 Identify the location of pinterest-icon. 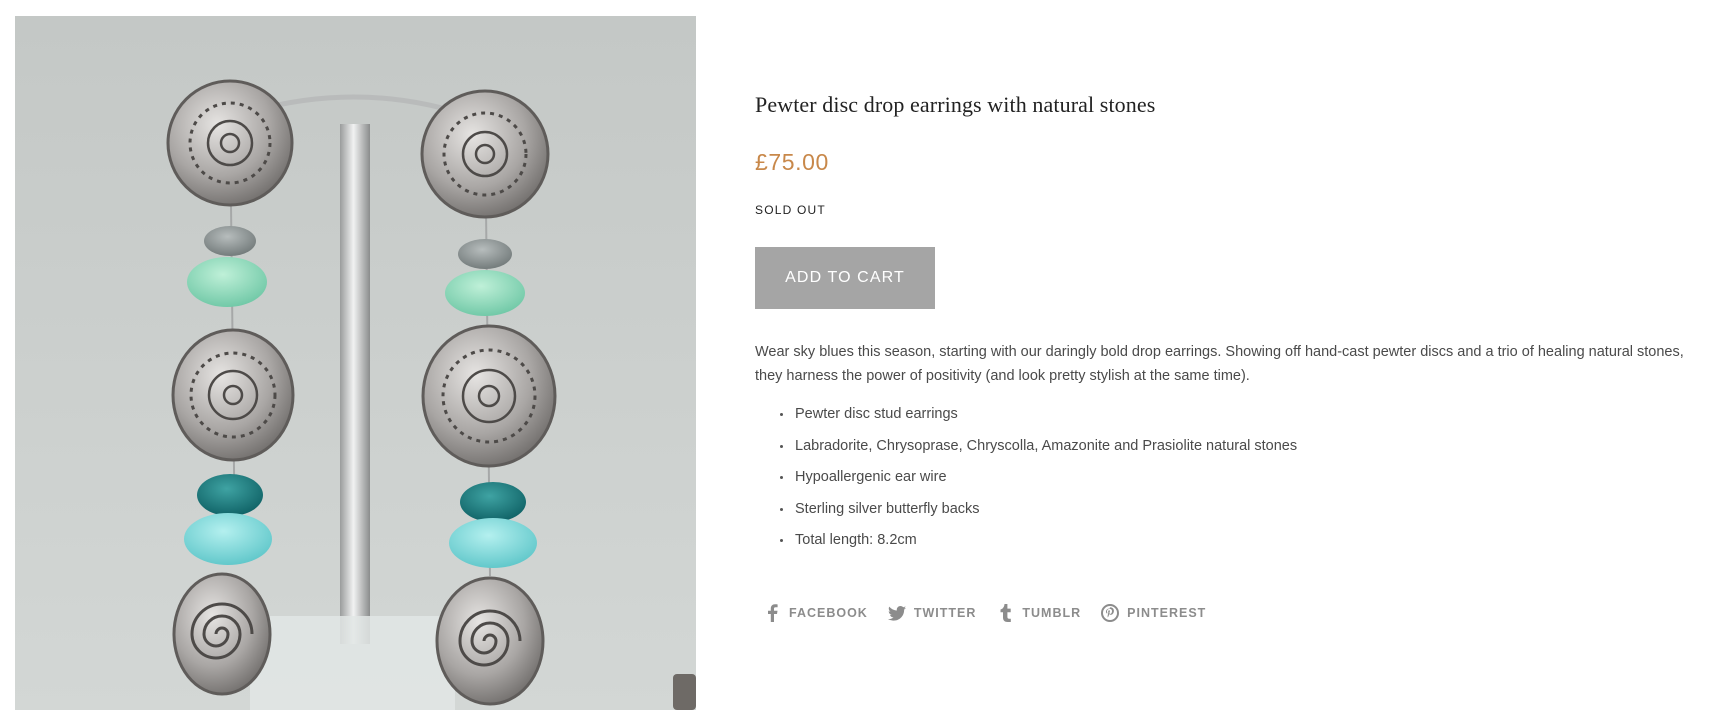
(1110, 613).